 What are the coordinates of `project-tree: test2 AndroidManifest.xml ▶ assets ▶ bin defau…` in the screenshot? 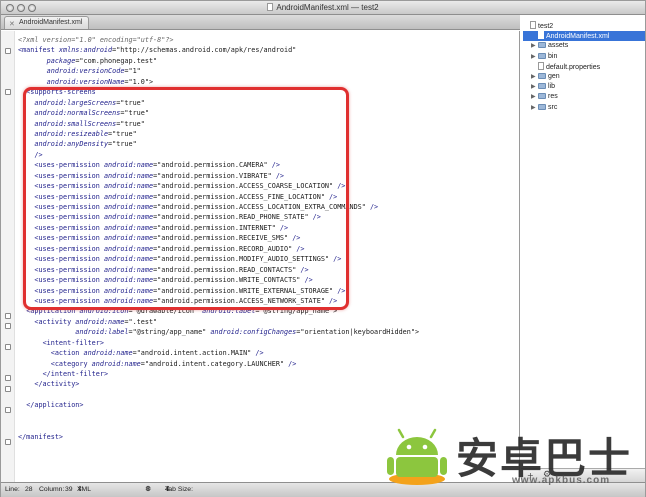 It's located at (584, 67).